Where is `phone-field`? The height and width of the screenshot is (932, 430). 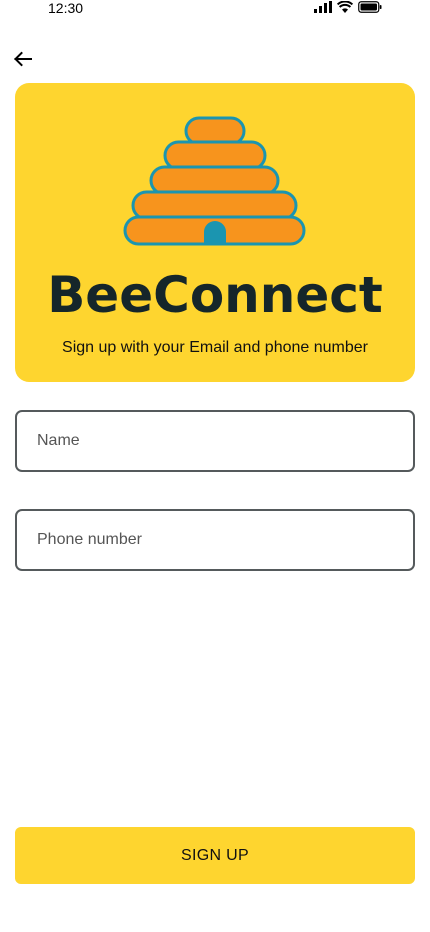 phone-field is located at coordinates (215, 540).